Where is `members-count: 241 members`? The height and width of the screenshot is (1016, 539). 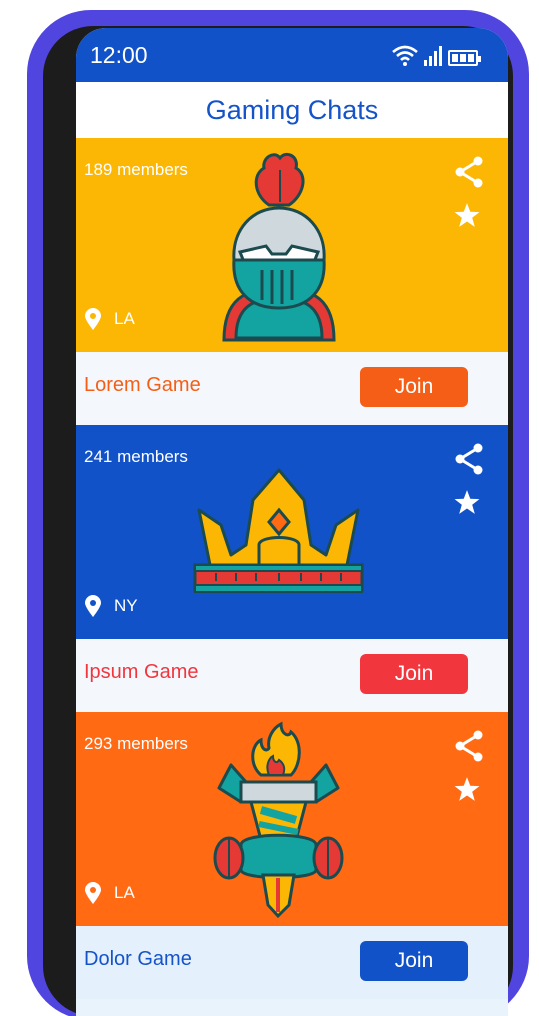
members-count: 241 members is located at coordinates (136, 456).